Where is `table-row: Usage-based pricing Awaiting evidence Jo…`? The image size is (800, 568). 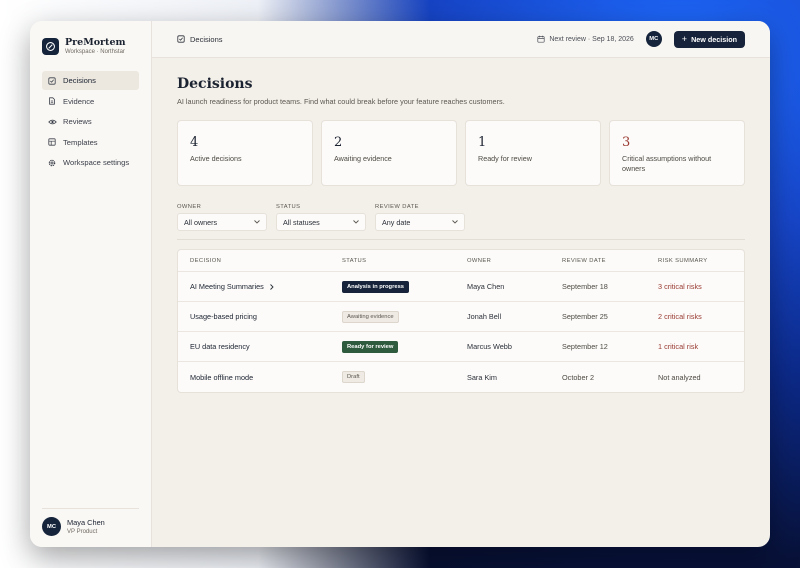
table-row: Usage-based pricing Awaiting evidence Jo… is located at coordinates (461, 317).